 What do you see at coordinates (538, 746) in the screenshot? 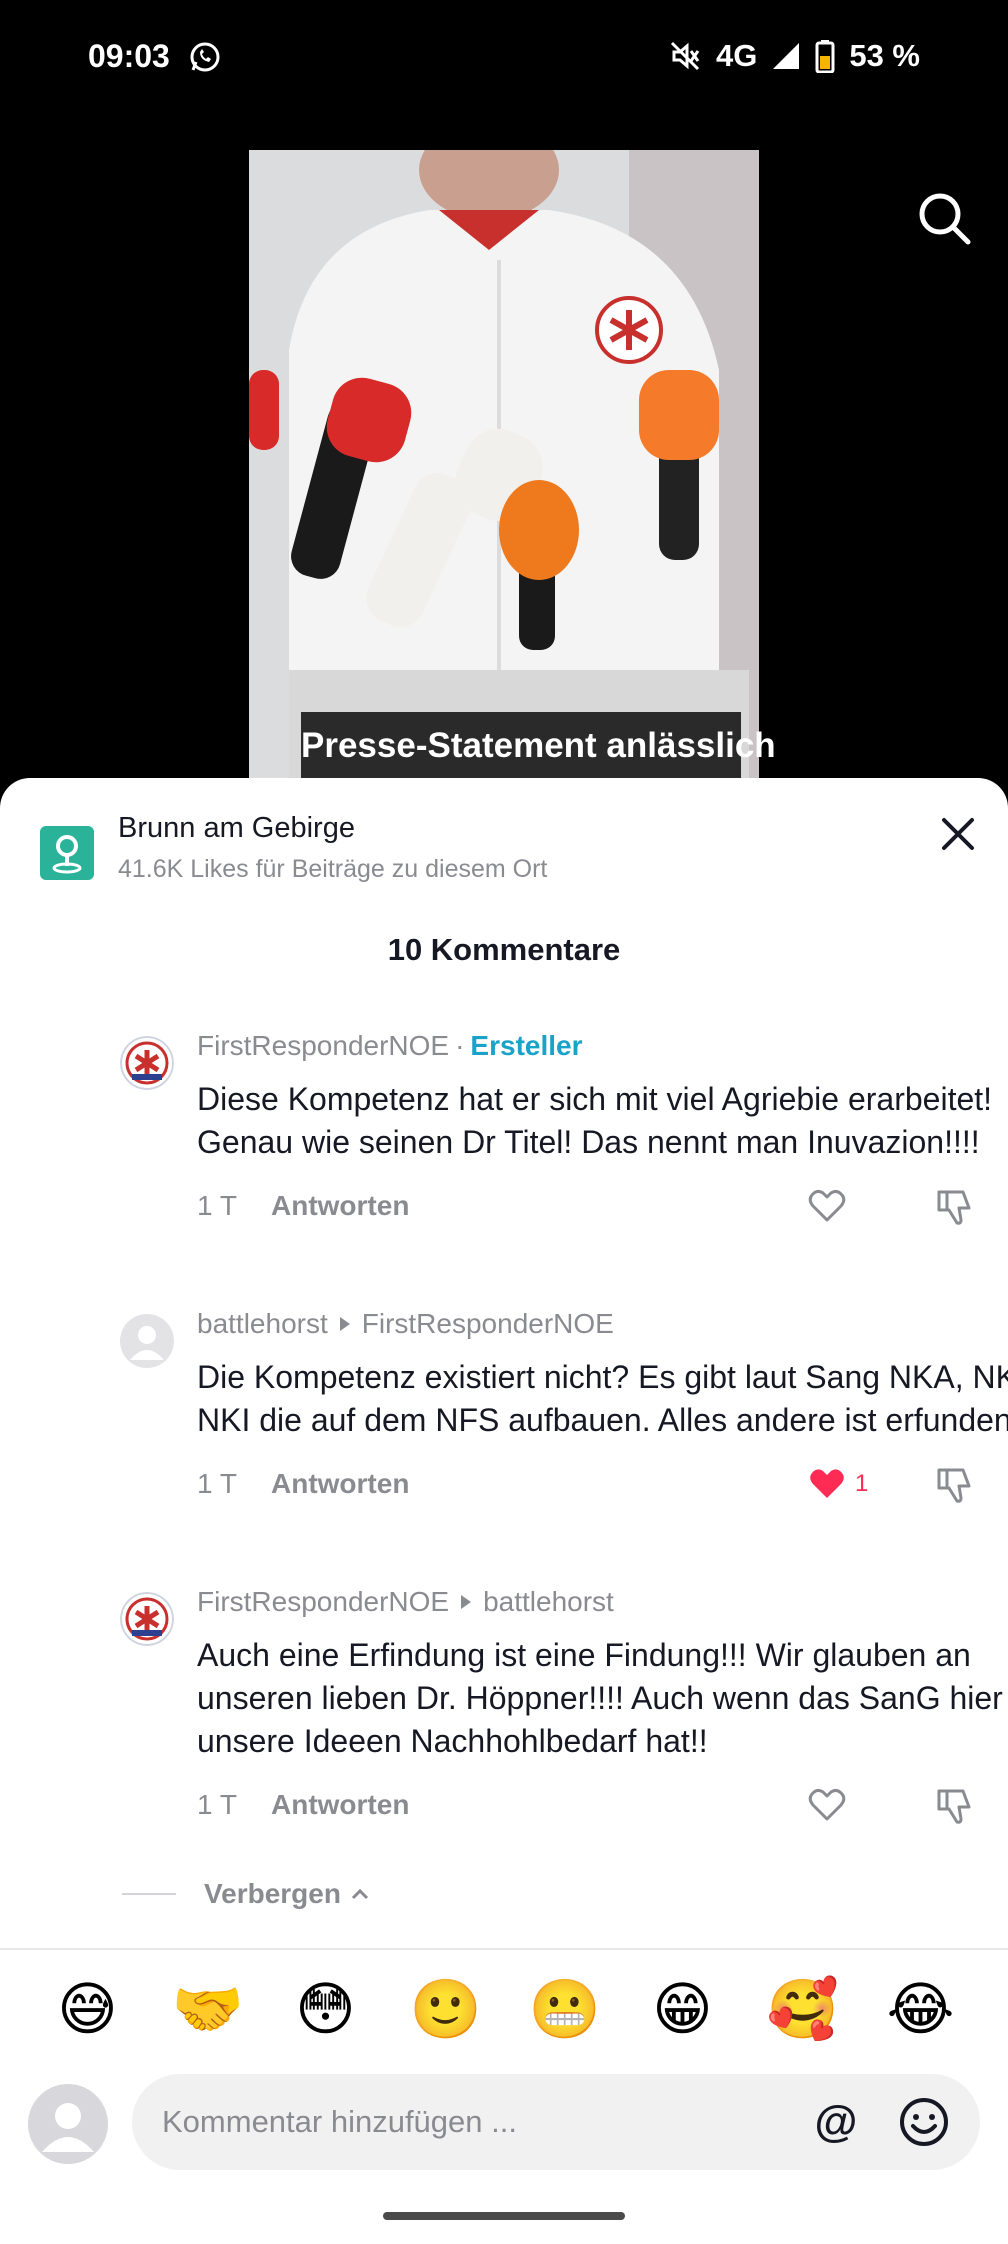
I see `video-caption: Presse-Statement anlässlich` at bounding box center [538, 746].